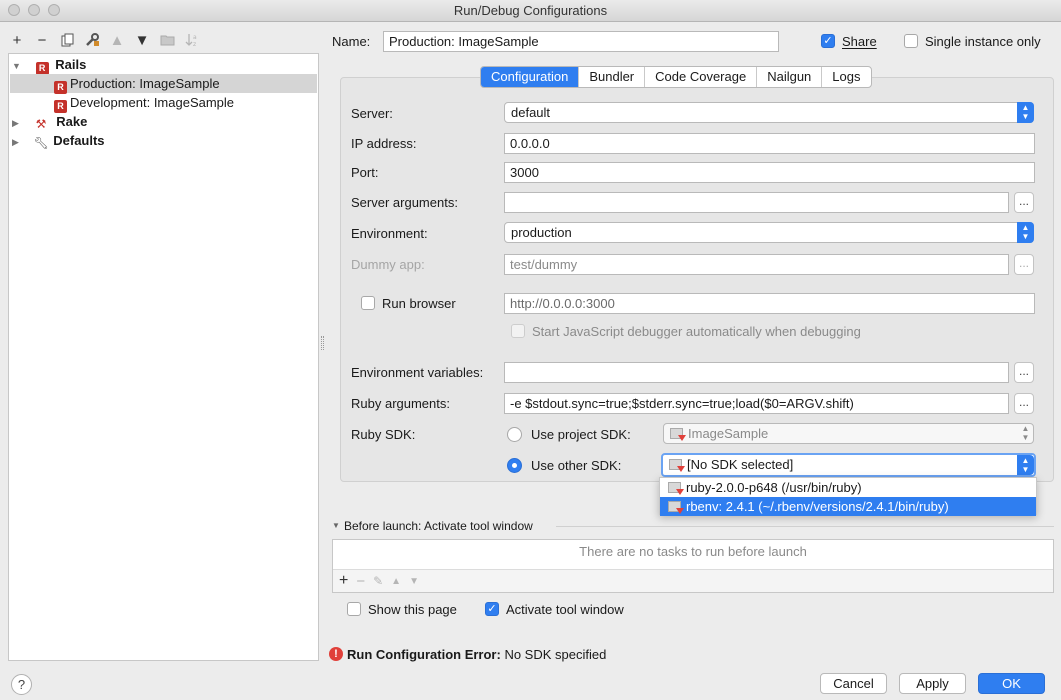 The width and height of the screenshot is (1061, 700). What do you see at coordinates (932, 683) in the screenshot?
I see `apply-button: Apply` at bounding box center [932, 683].